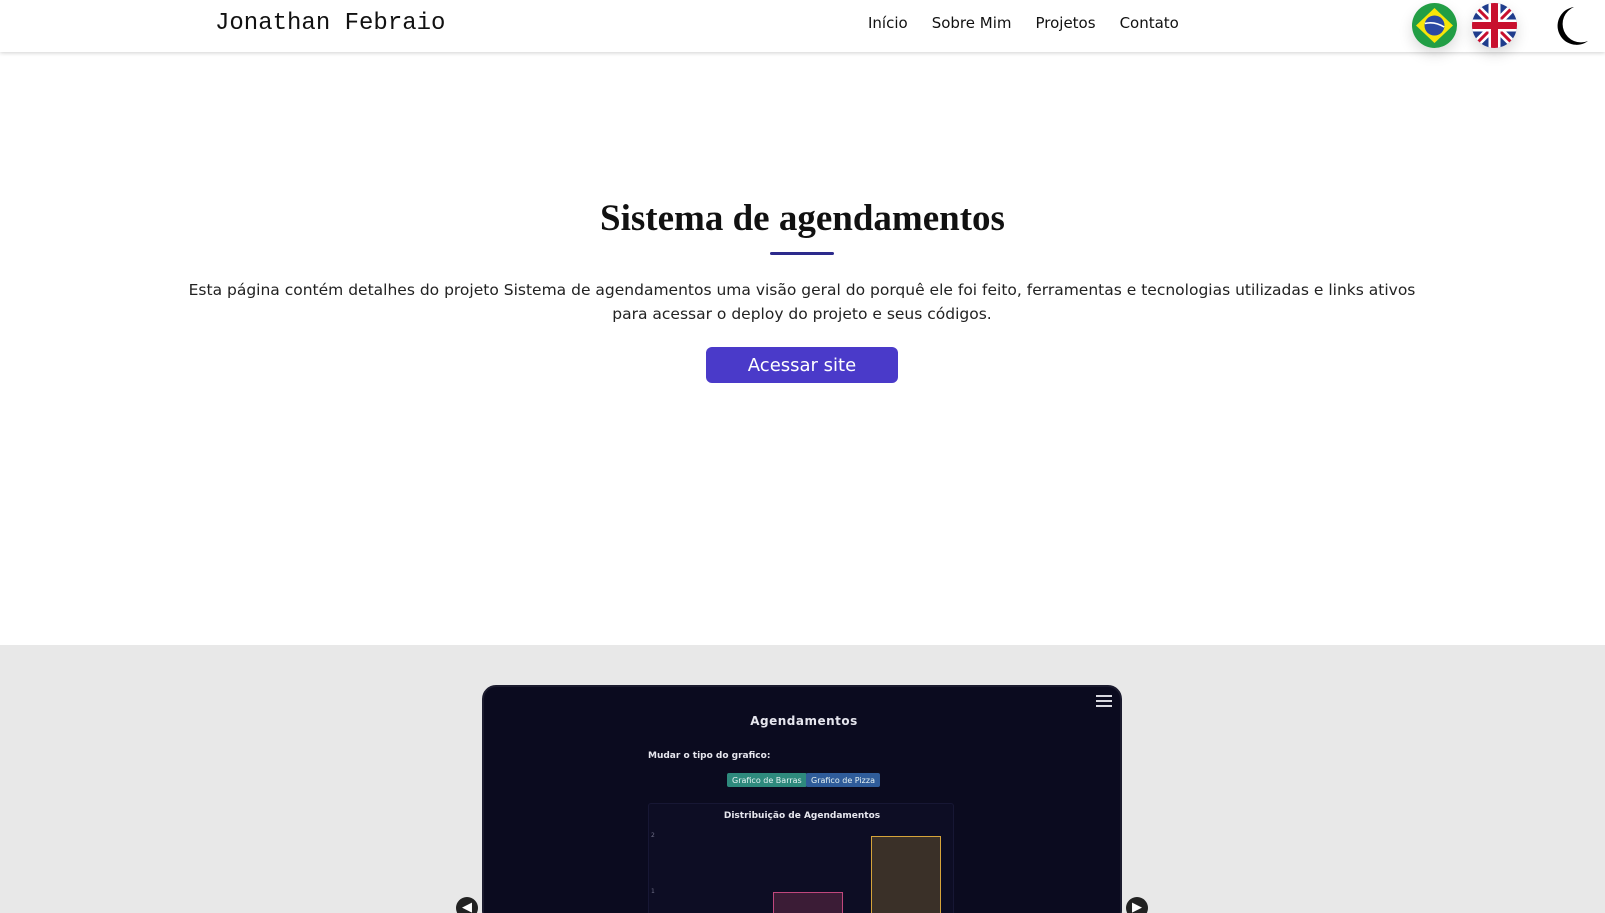  Describe the element at coordinates (801, 858) in the screenshot. I see `appointments-chart: Distribuição de Agendamentos 2 1` at that location.